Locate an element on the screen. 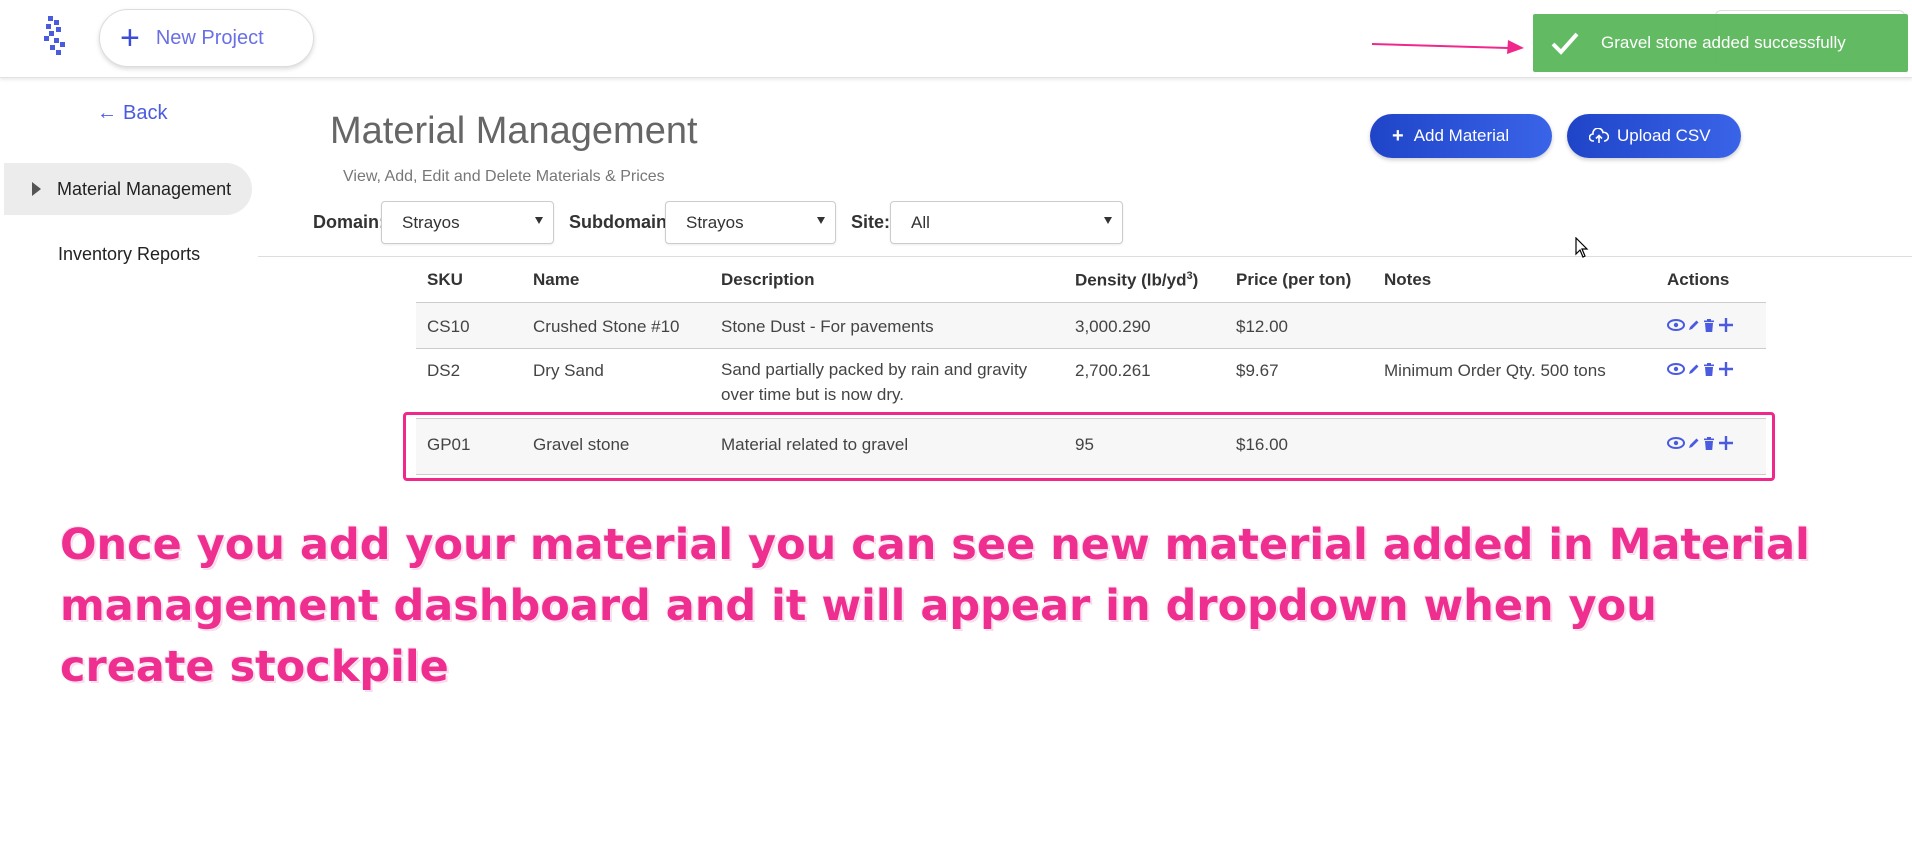 This screenshot has width=1912, height=846. divider is located at coordinates (1085, 256).